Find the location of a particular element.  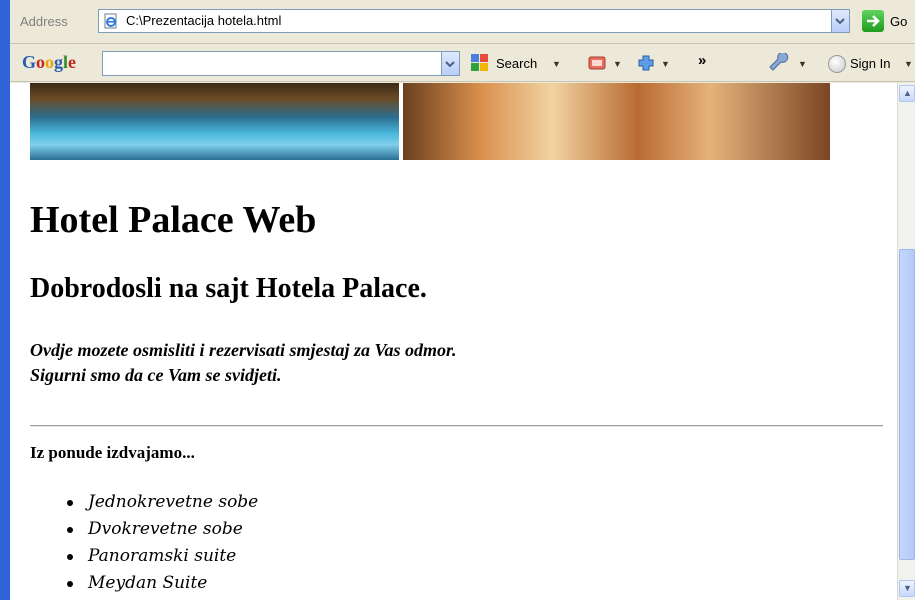

vertical-scrollbar: ▲ ▼ is located at coordinates (906, 341).